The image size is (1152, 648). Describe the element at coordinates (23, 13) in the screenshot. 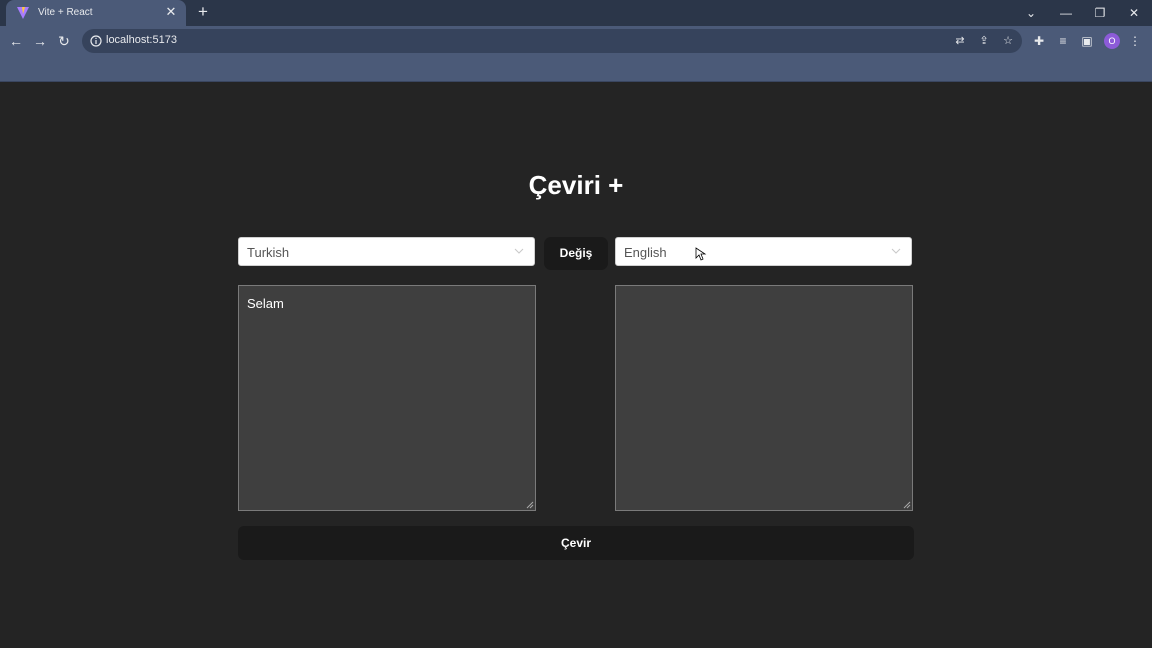

I see `vite-logo-icon` at that location.